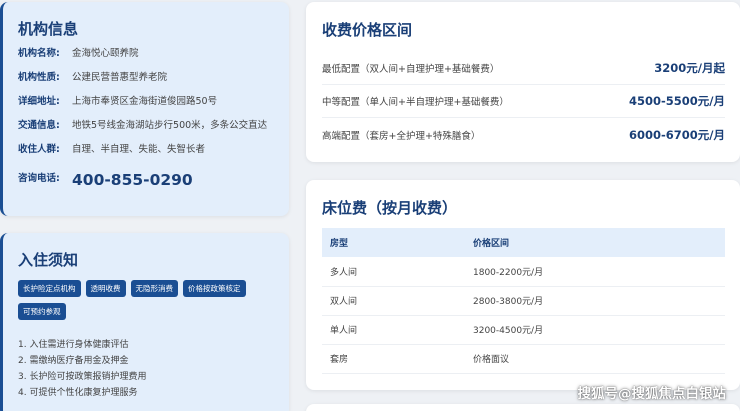 This screenshot has width=740, height=411. I want to click on info-label: 机构性质:, so click(39, 77).